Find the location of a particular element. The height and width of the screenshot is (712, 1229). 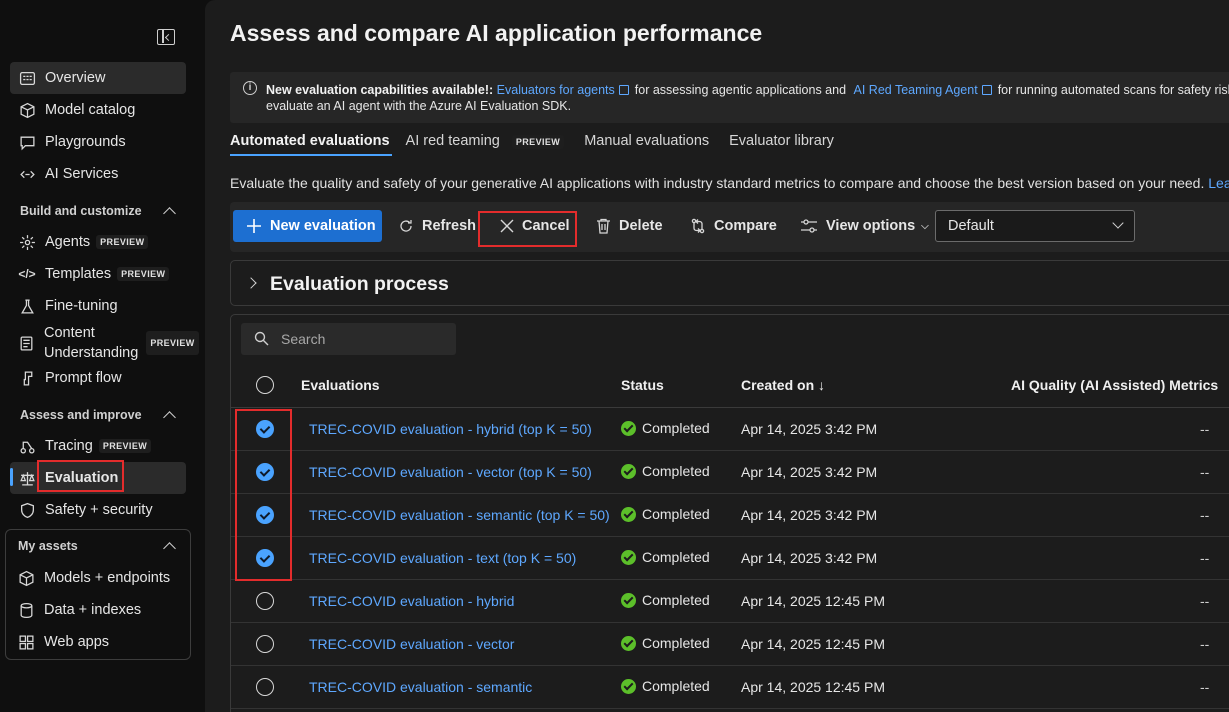

sidebar-item-overview: Overview is located at coordinates (98, 78).